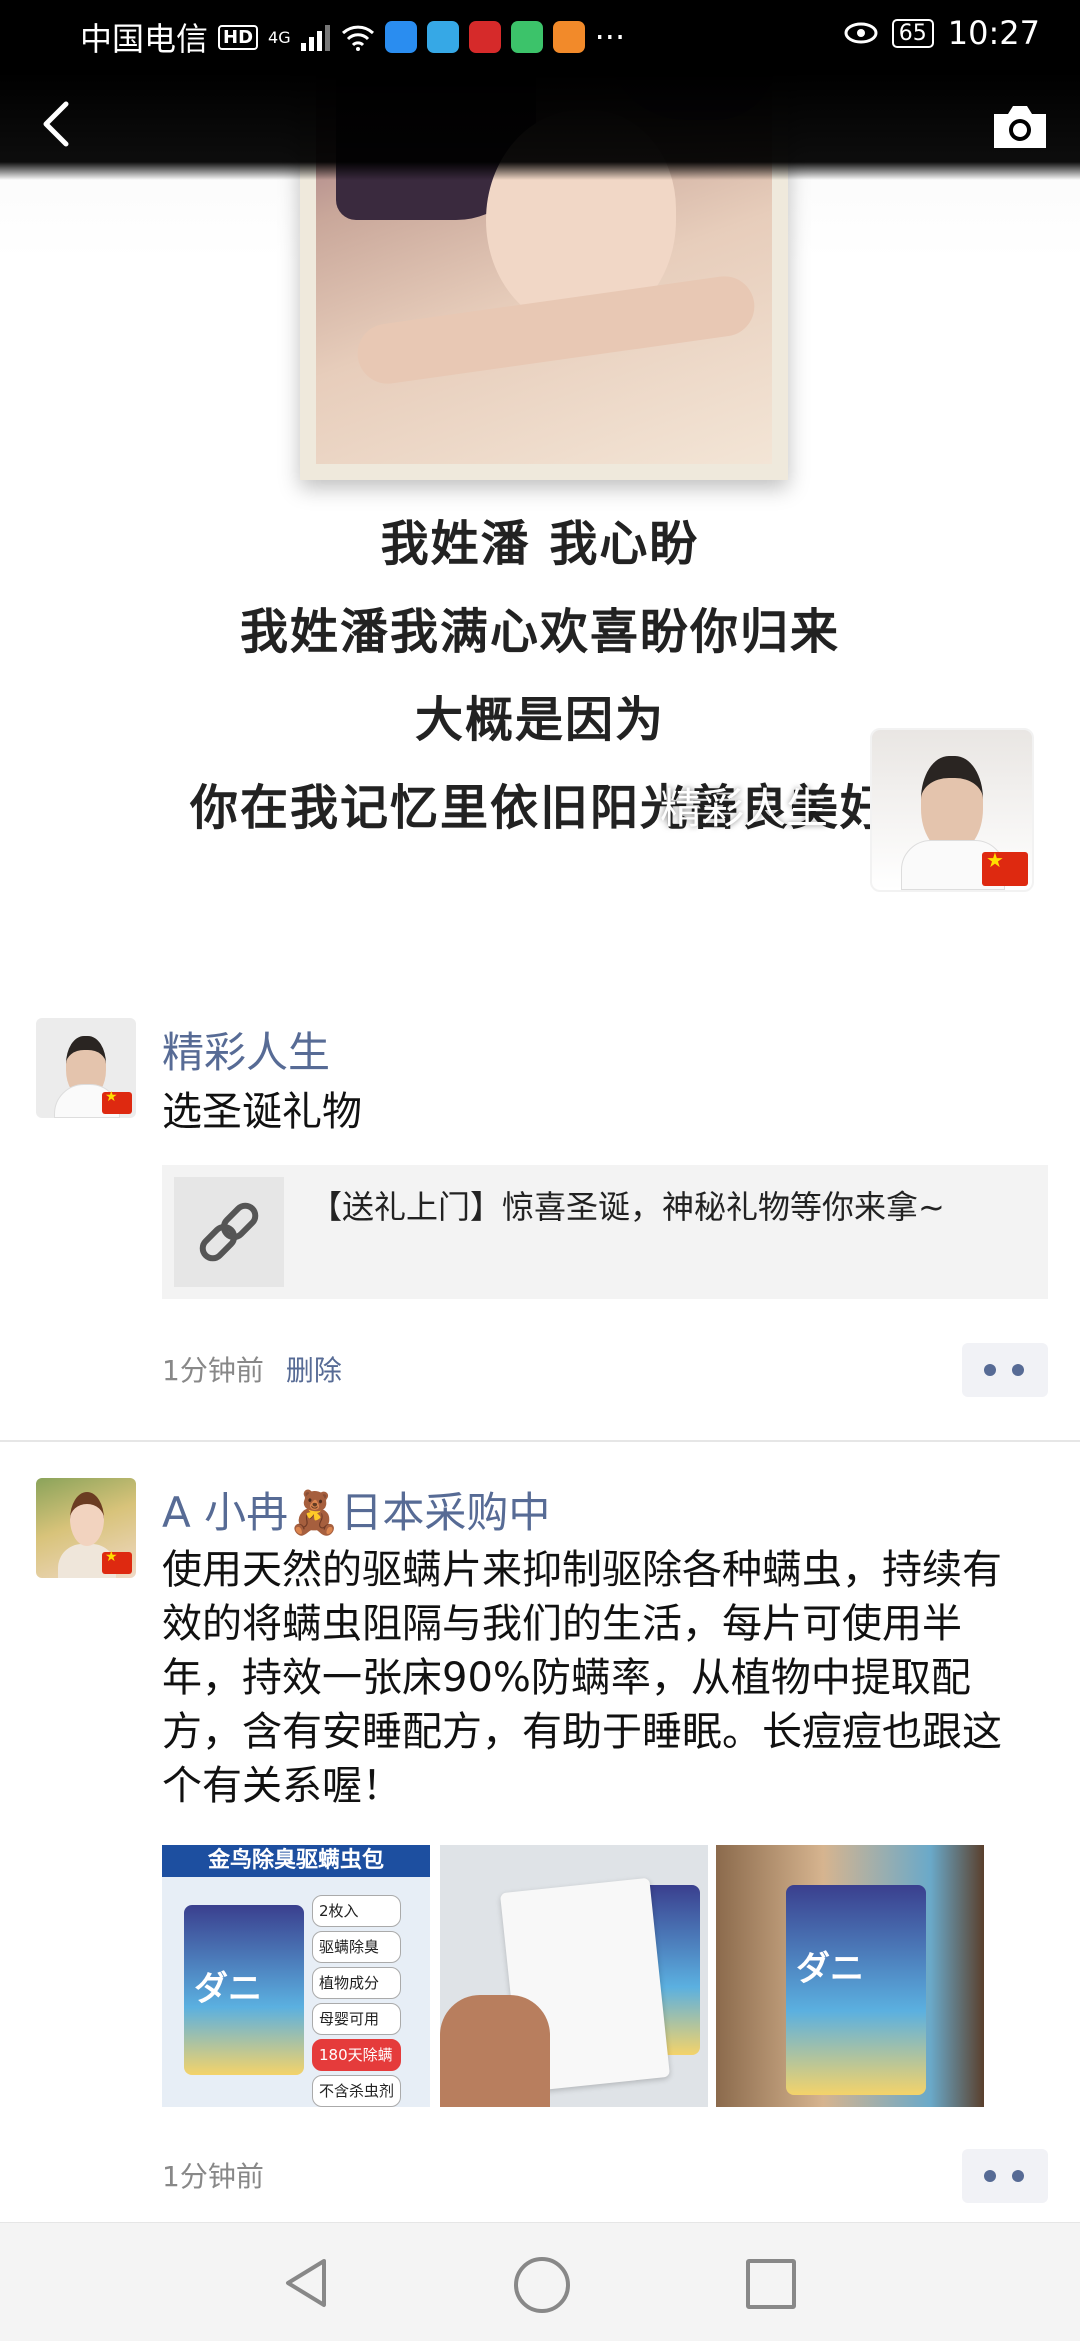 This screenshot has width=1080, height=2341. I want to click on link-card: 【送礼上门】惊喜圣诞，神秘礼物等你来拿~, so click(605, 1232).